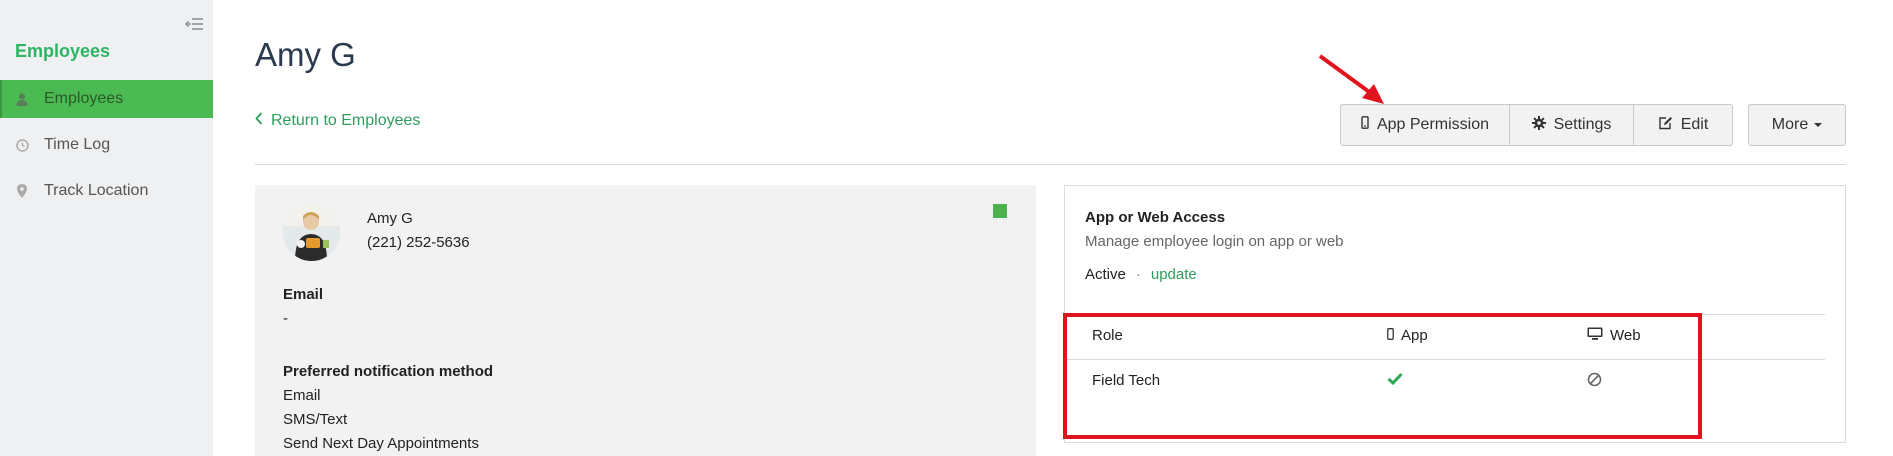 This screenshot has width=1893, height=456. I want to click on email-value: -, so click(285, 318).